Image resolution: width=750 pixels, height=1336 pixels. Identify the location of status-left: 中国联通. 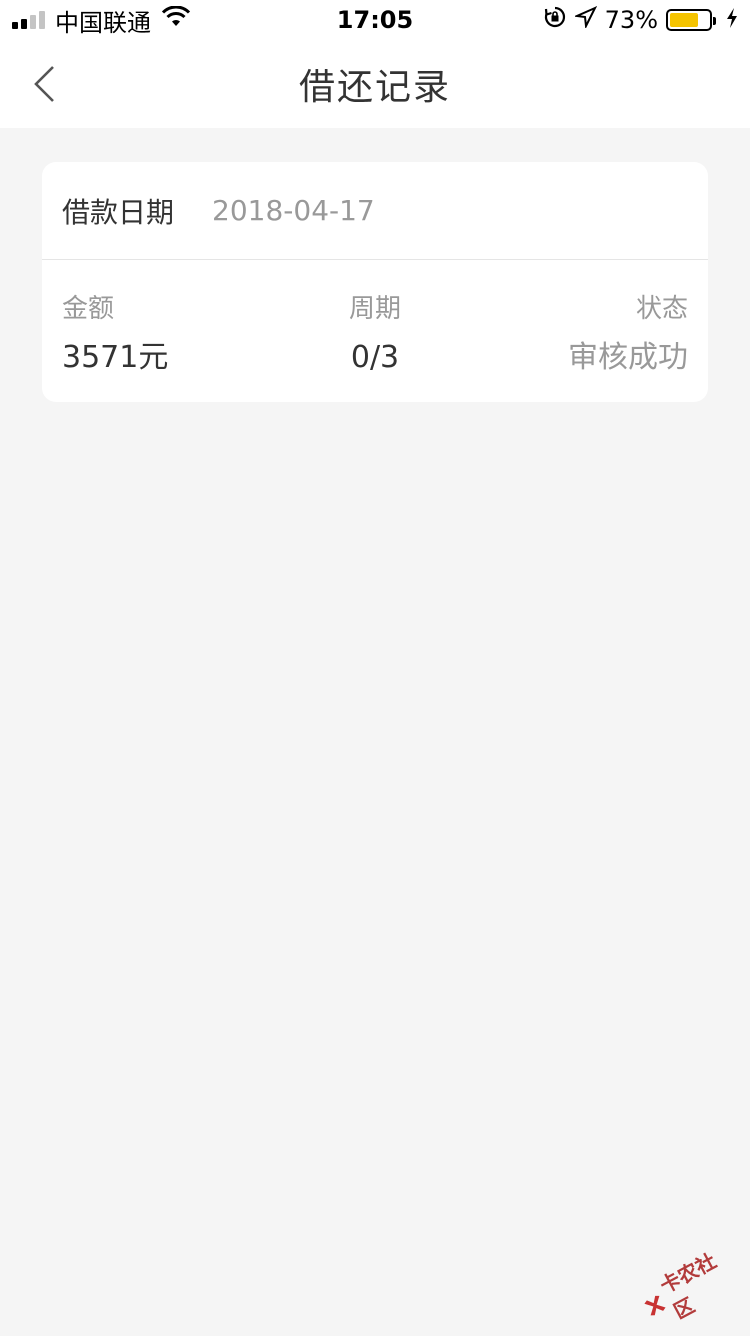
(277, 20).